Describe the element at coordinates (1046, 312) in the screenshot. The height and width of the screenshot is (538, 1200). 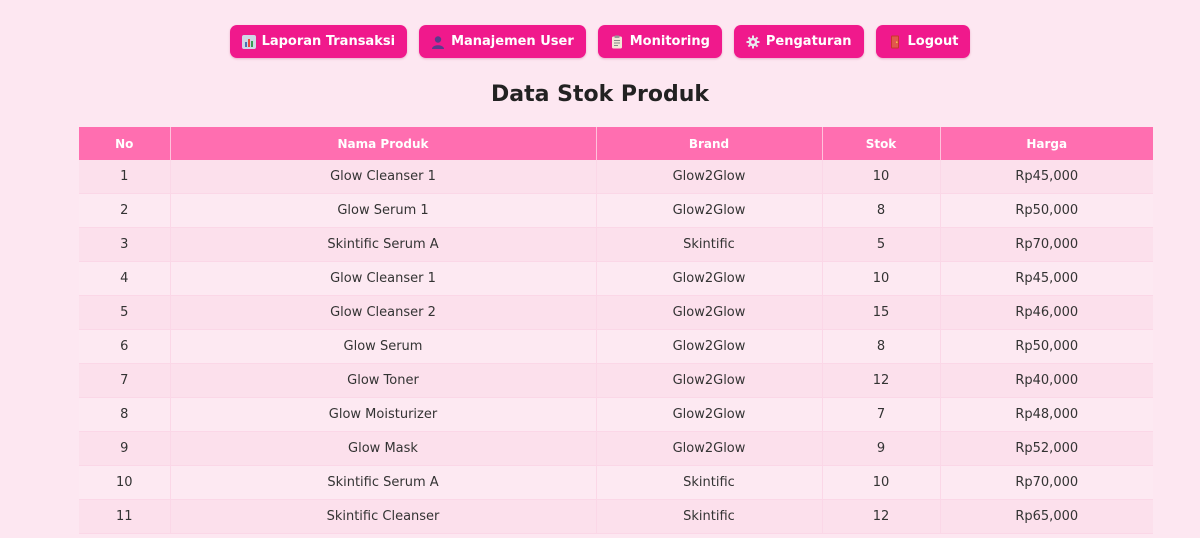
I see `cell-harga: Rp46,000` at that location.